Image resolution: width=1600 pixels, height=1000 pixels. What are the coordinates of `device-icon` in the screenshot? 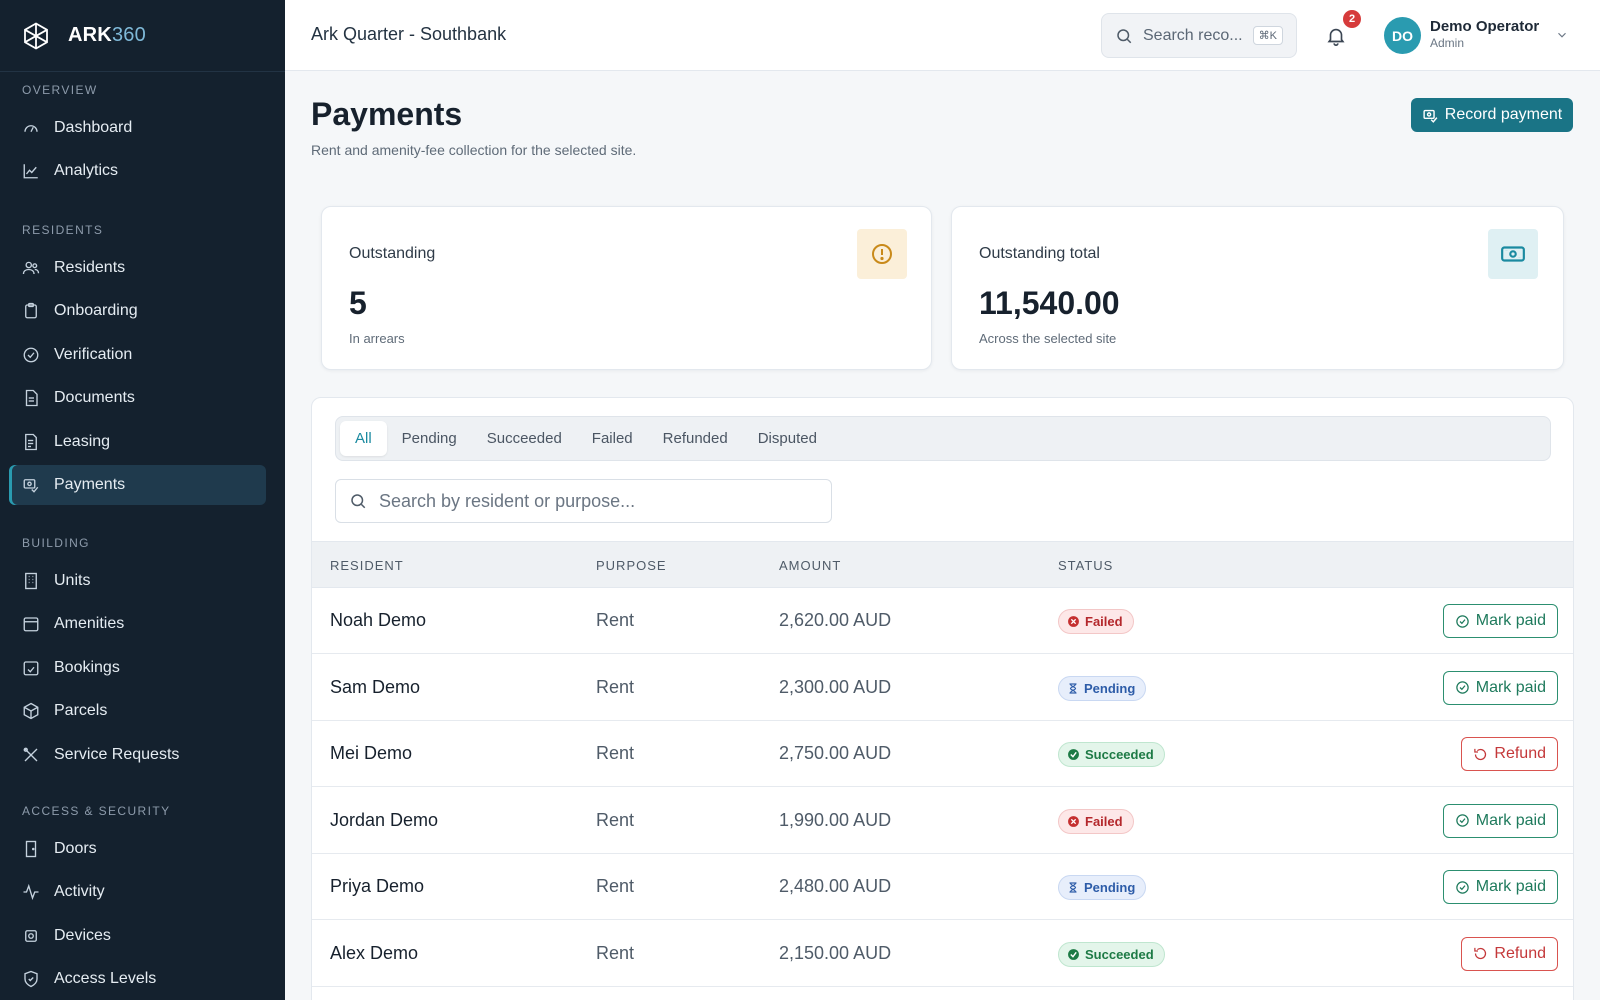 It's located at (31, 936).